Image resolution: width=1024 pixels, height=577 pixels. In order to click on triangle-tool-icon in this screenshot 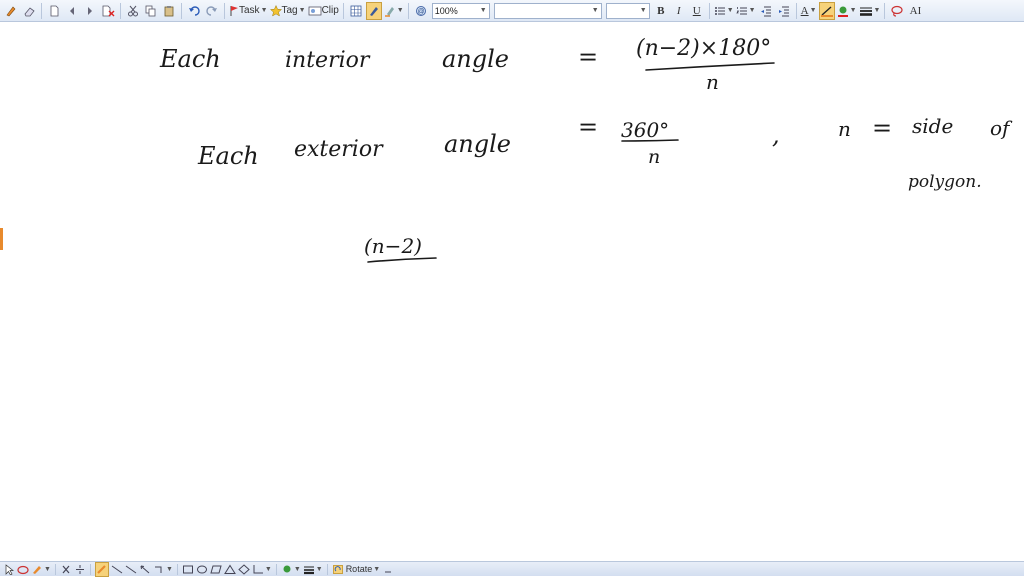, I will do `click(229, 569)`.